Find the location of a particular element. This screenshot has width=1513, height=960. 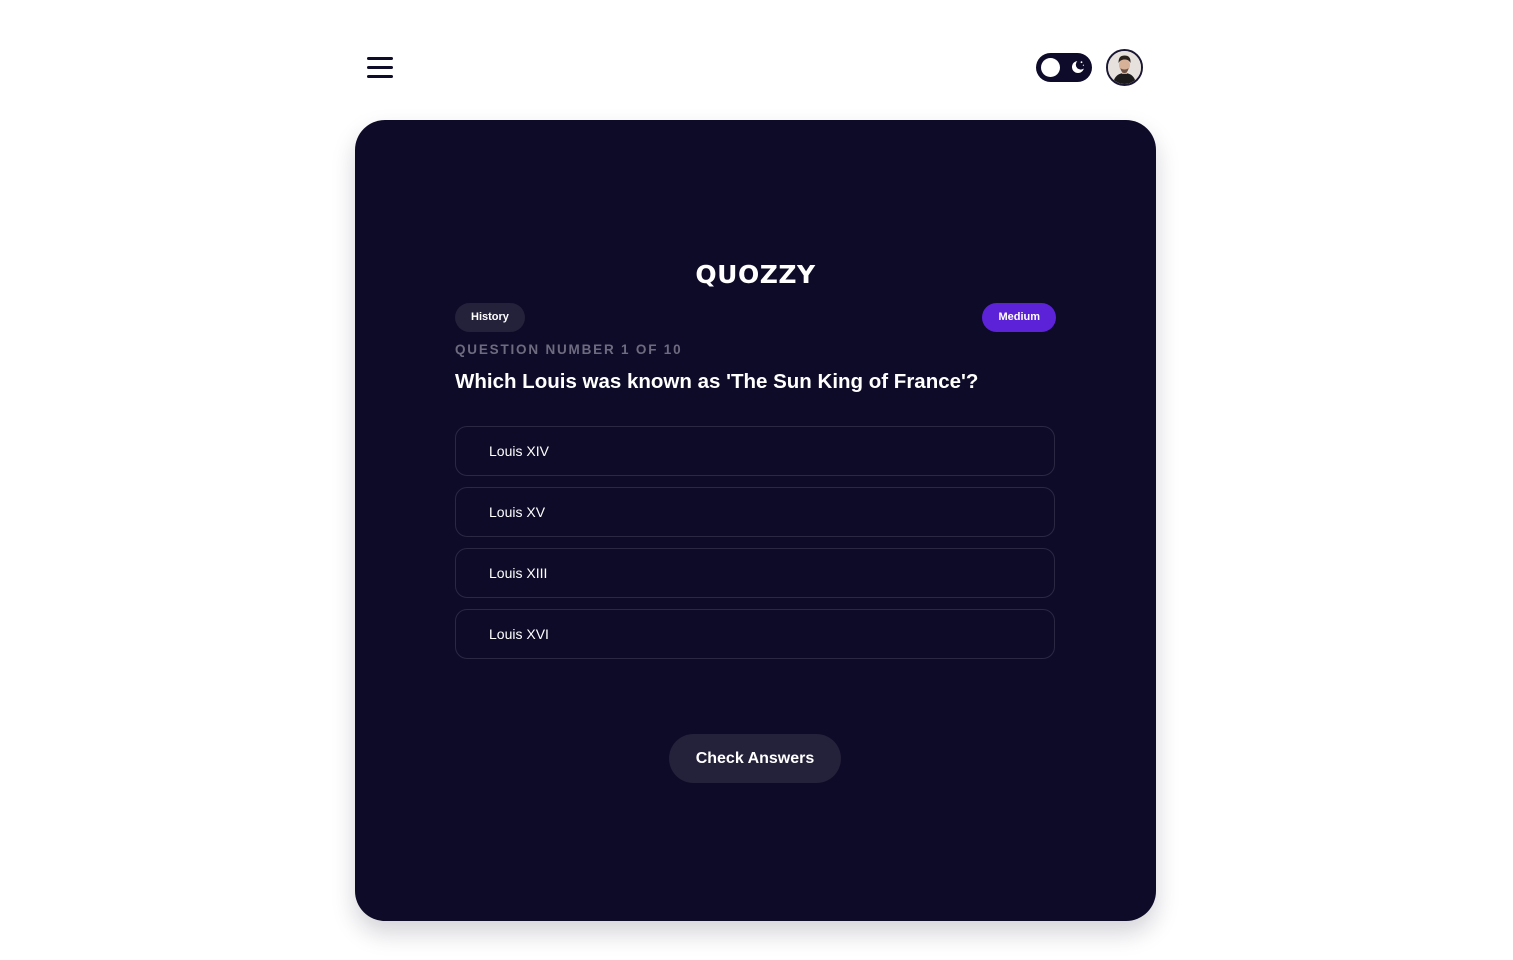

avatar-image is located at coordinates (1124, 67).